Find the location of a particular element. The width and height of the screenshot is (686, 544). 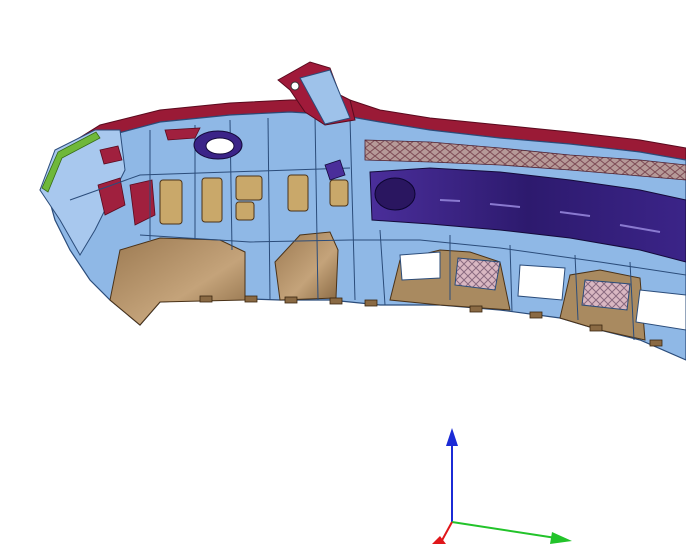

axis-triad is located at coordinates (502, 486).